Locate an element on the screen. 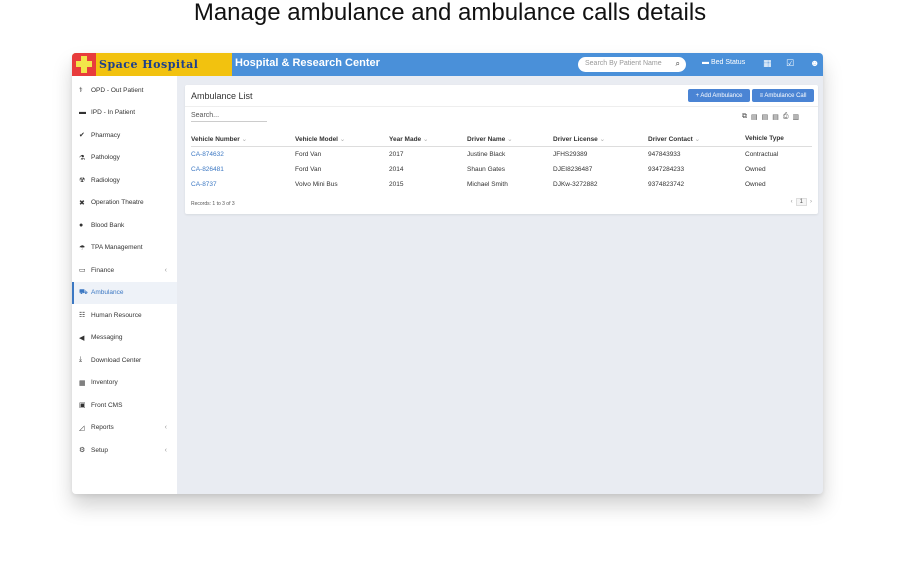 The image size is (900, 574). column-header: Driver Name ⌄ is located at coordinates (510, 139).